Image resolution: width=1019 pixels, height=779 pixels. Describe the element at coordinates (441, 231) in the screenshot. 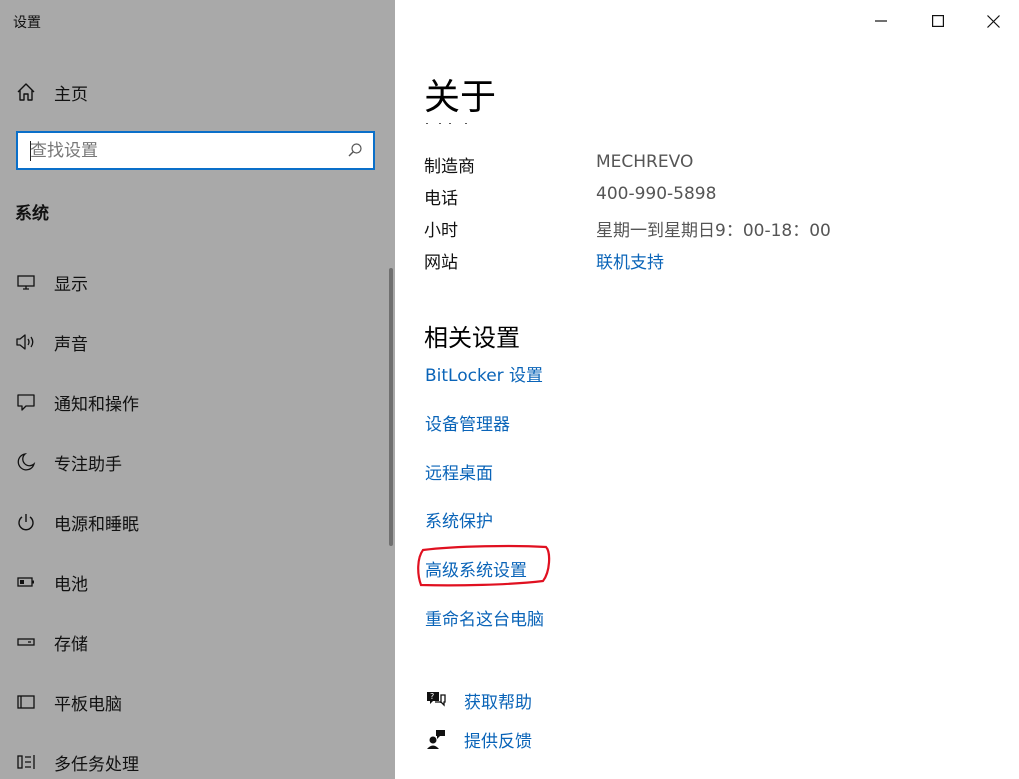

I see `support-key: 小时` at that location.